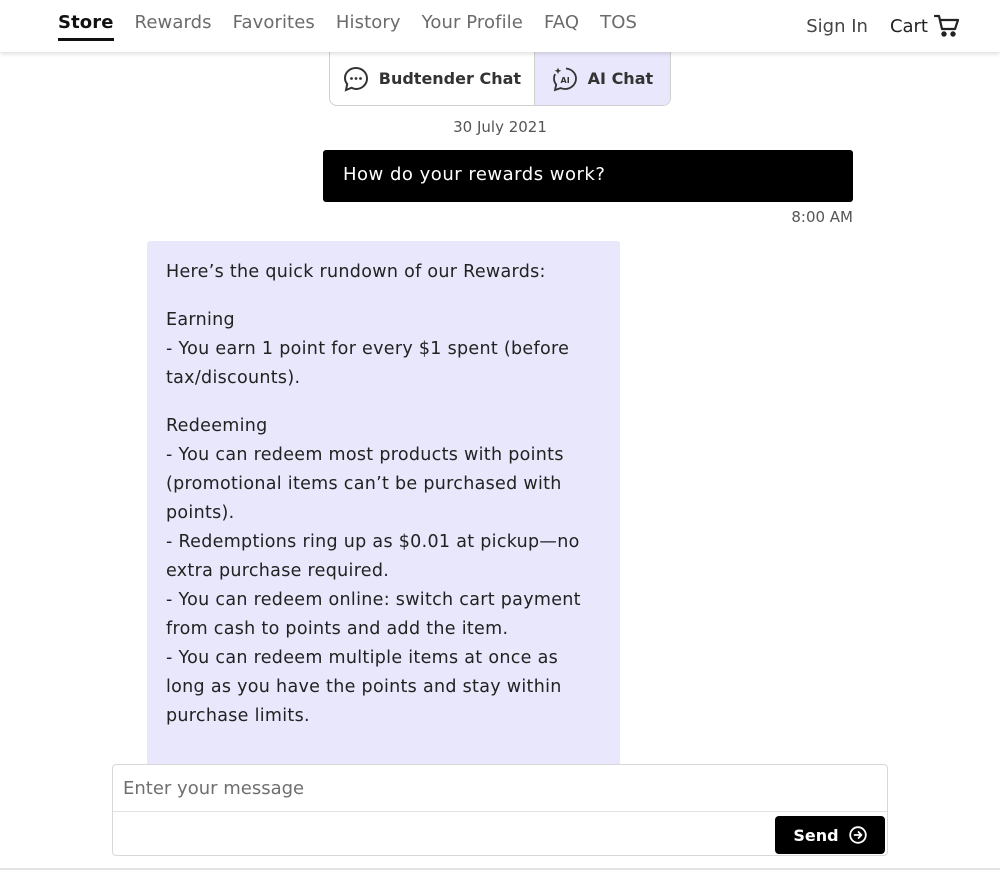  I want to click on user-message-time: 8:00 AM, so click(822, 217).